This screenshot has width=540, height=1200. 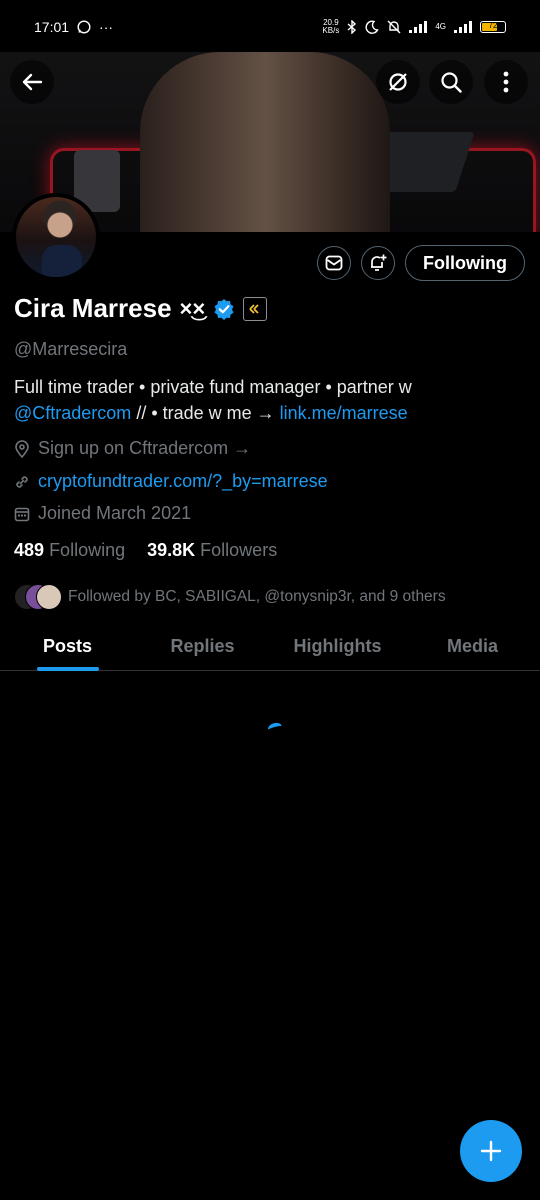 I want to click on location-pin-icon, so click(x=22, y=448).